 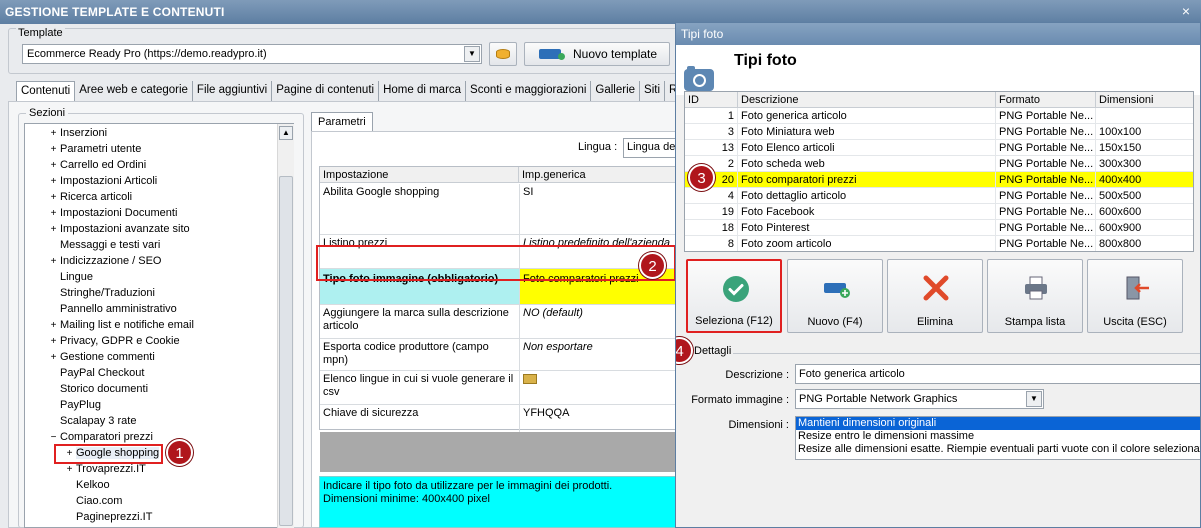 I want to click on tree-item: Pannello amministrativo, so click(x=113, y=309).